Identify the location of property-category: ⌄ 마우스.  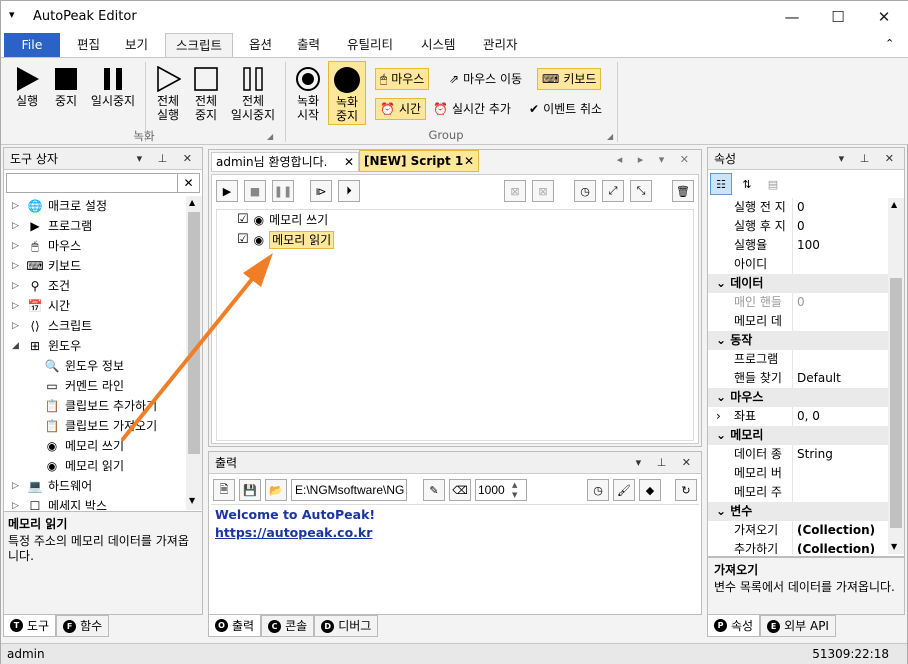
(798, 397).